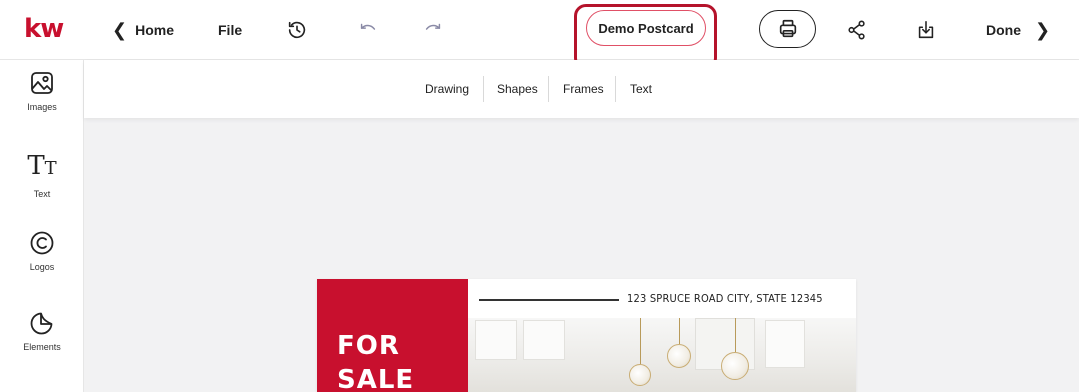 The width and height of the screenshot is (1079, 392). Describe the element at coordinates (549, 300) in the screenshot. I see `address-rule` at that location.